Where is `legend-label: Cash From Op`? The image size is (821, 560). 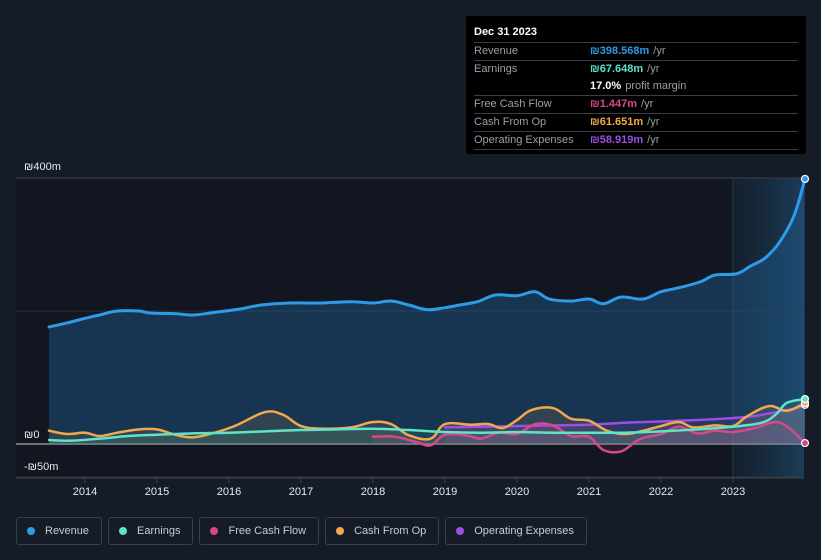 legend-label: Cash From Op is located at coordinates (390, 531).